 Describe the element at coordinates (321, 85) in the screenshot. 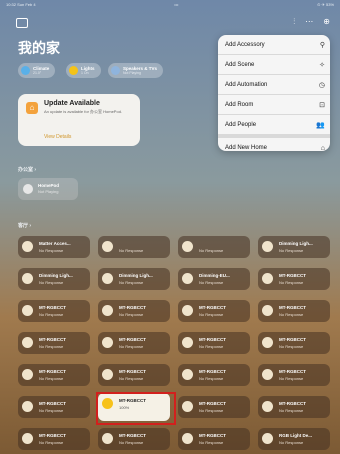

I see `clock-icon: ◷` at that location.